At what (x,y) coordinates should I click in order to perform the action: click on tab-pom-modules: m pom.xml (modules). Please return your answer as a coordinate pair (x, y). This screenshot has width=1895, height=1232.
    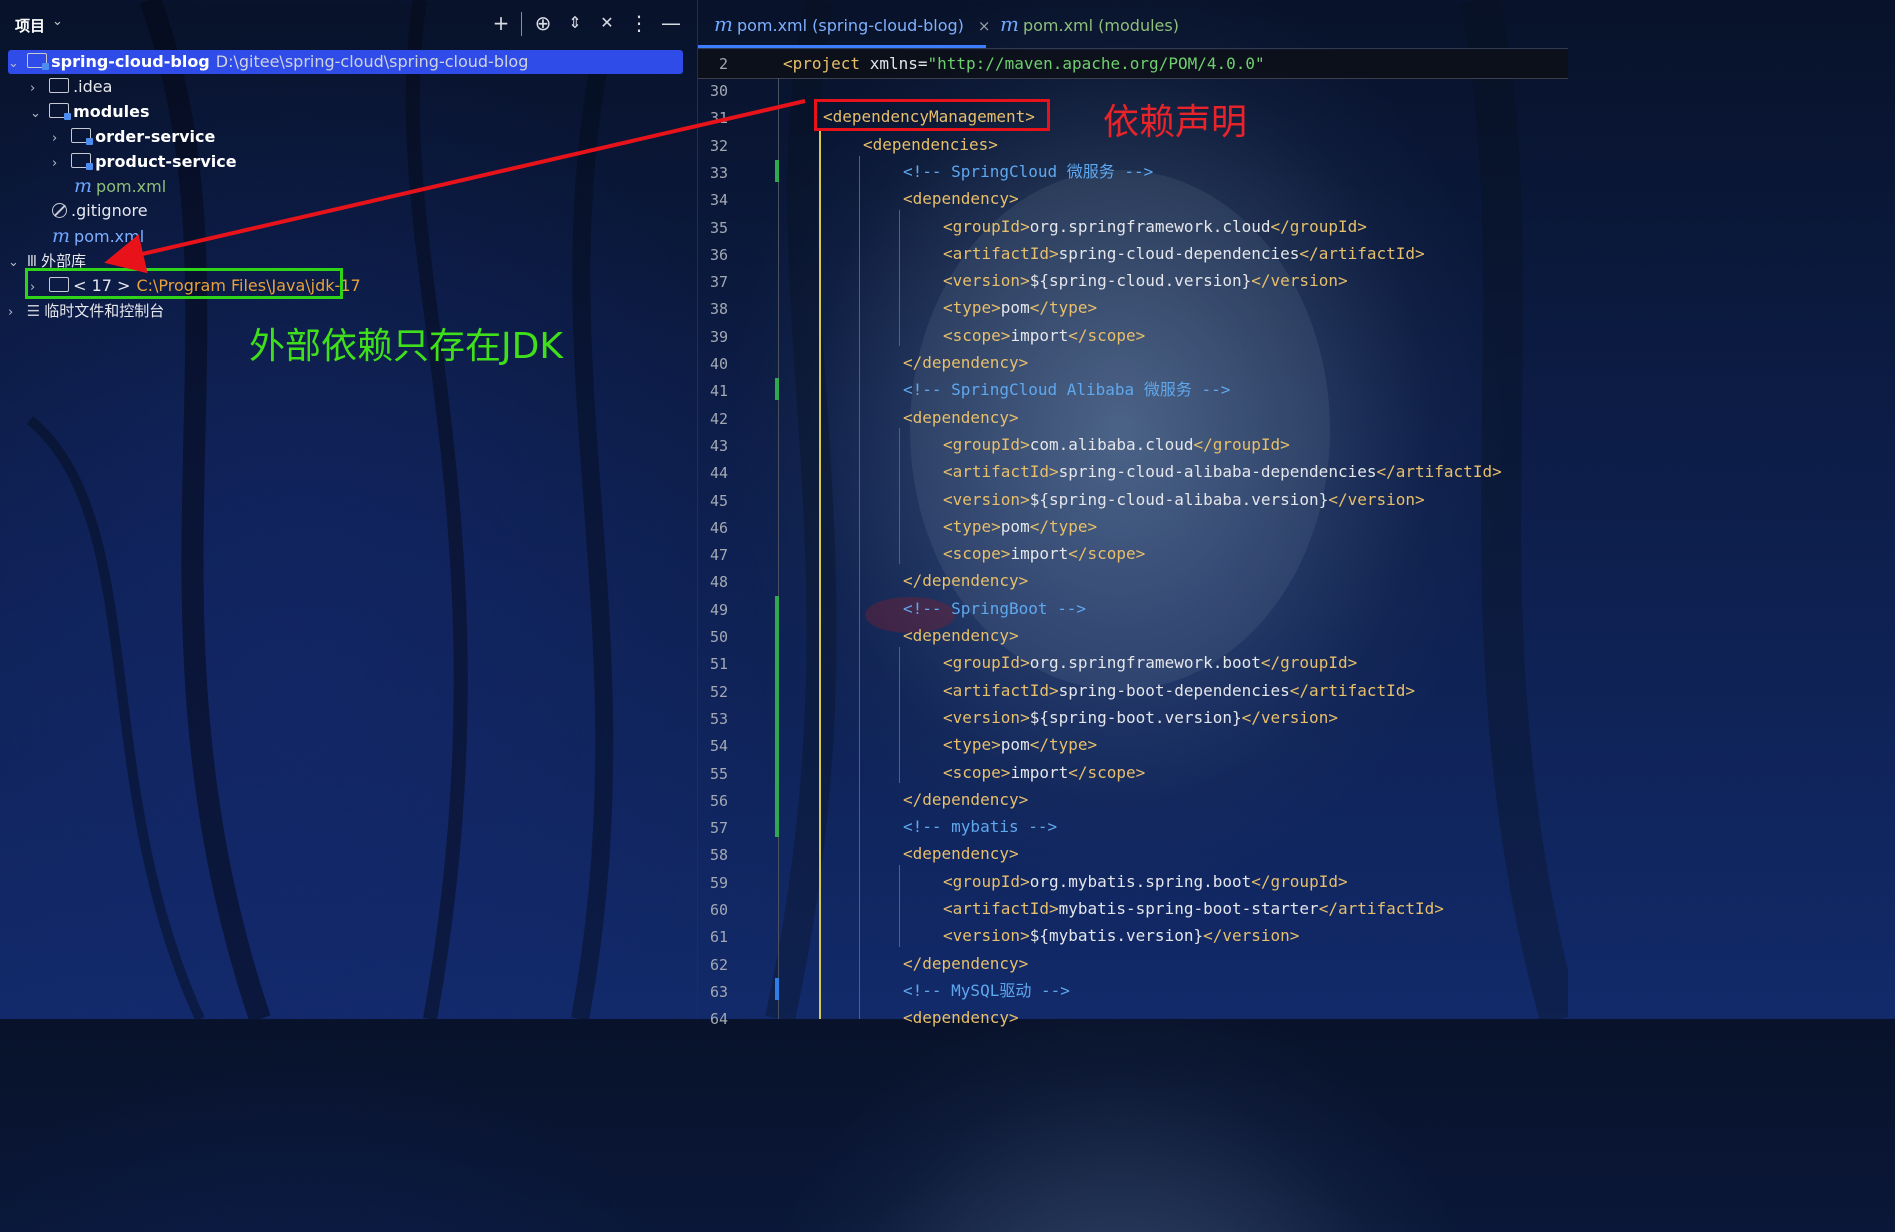
    Looking at the image, I should click on (1089, 24).